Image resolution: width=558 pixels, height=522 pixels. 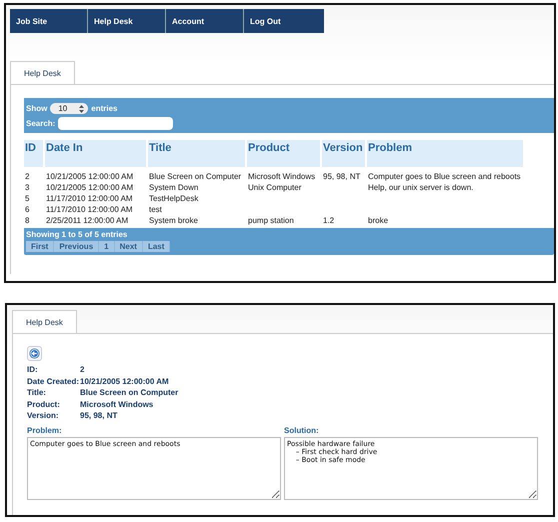 What do you see at coordinates (27, 187) in the screenshot?
I see `table-cell: 3` at bounding box center [27, 187].